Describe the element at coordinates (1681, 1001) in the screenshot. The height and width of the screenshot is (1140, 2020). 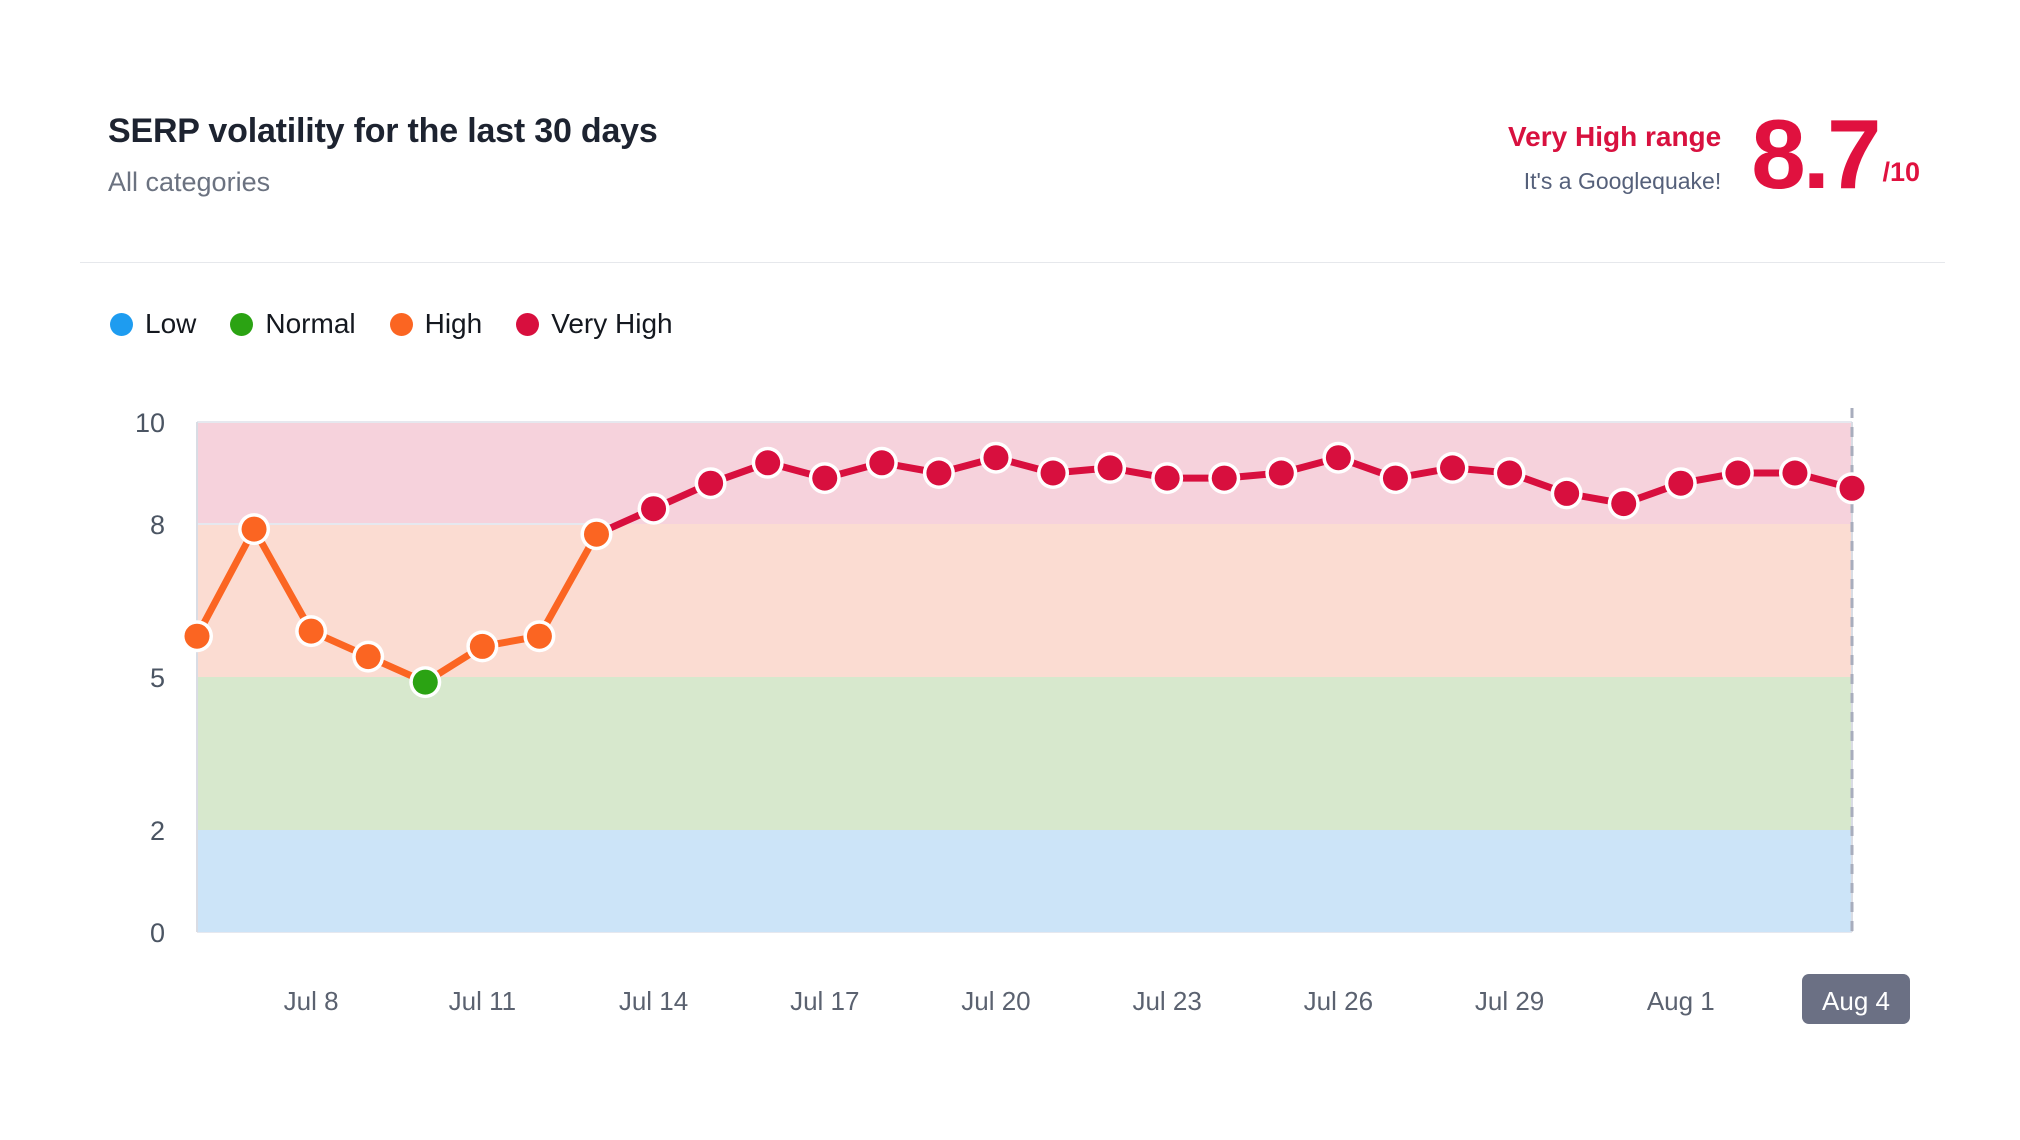
I see `x-axis-tick-label: Aug 1` at that location.